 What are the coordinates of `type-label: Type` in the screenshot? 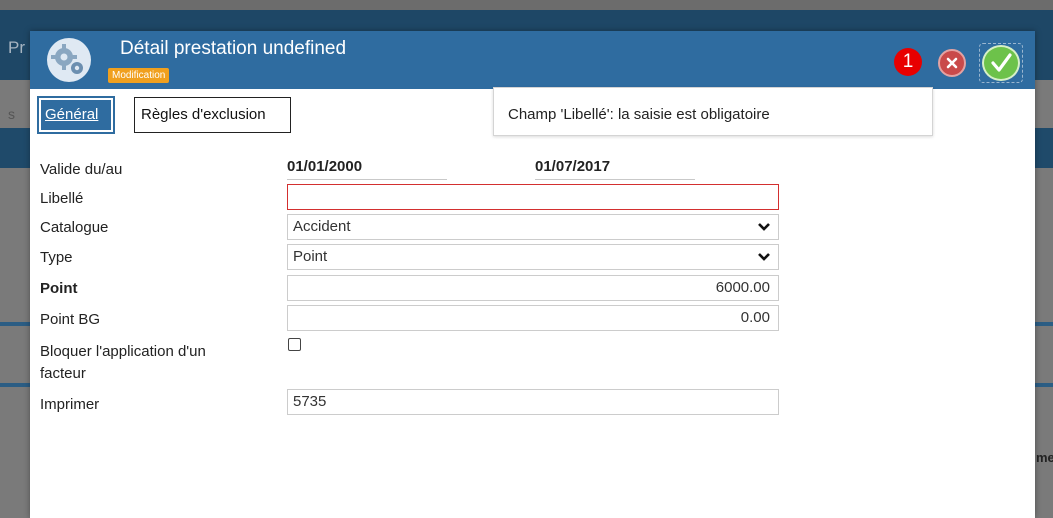 It's located at (56, 257).